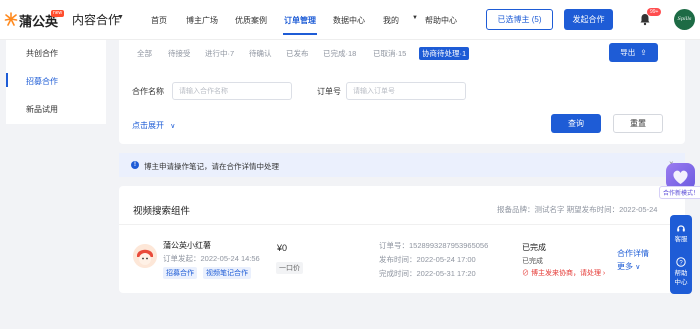 The image size is (700, 329). I want to click on new-badge: new, so click(58, 13).